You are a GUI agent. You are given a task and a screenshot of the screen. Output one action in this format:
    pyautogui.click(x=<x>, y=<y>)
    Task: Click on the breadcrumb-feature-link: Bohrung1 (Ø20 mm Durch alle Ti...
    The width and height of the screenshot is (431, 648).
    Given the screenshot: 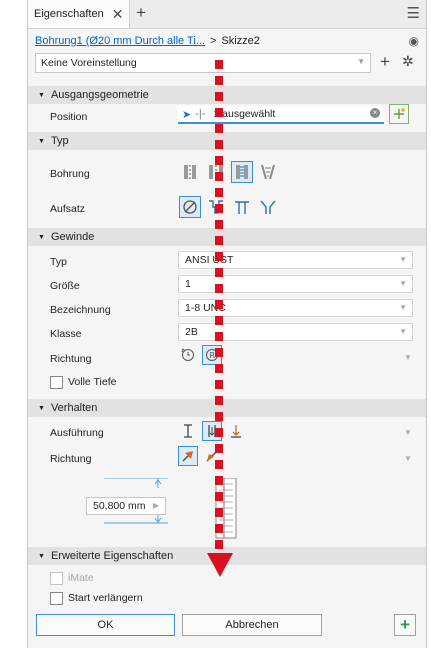 What is the action you would take?
    pyautogui.click(x=120, y=41)
    